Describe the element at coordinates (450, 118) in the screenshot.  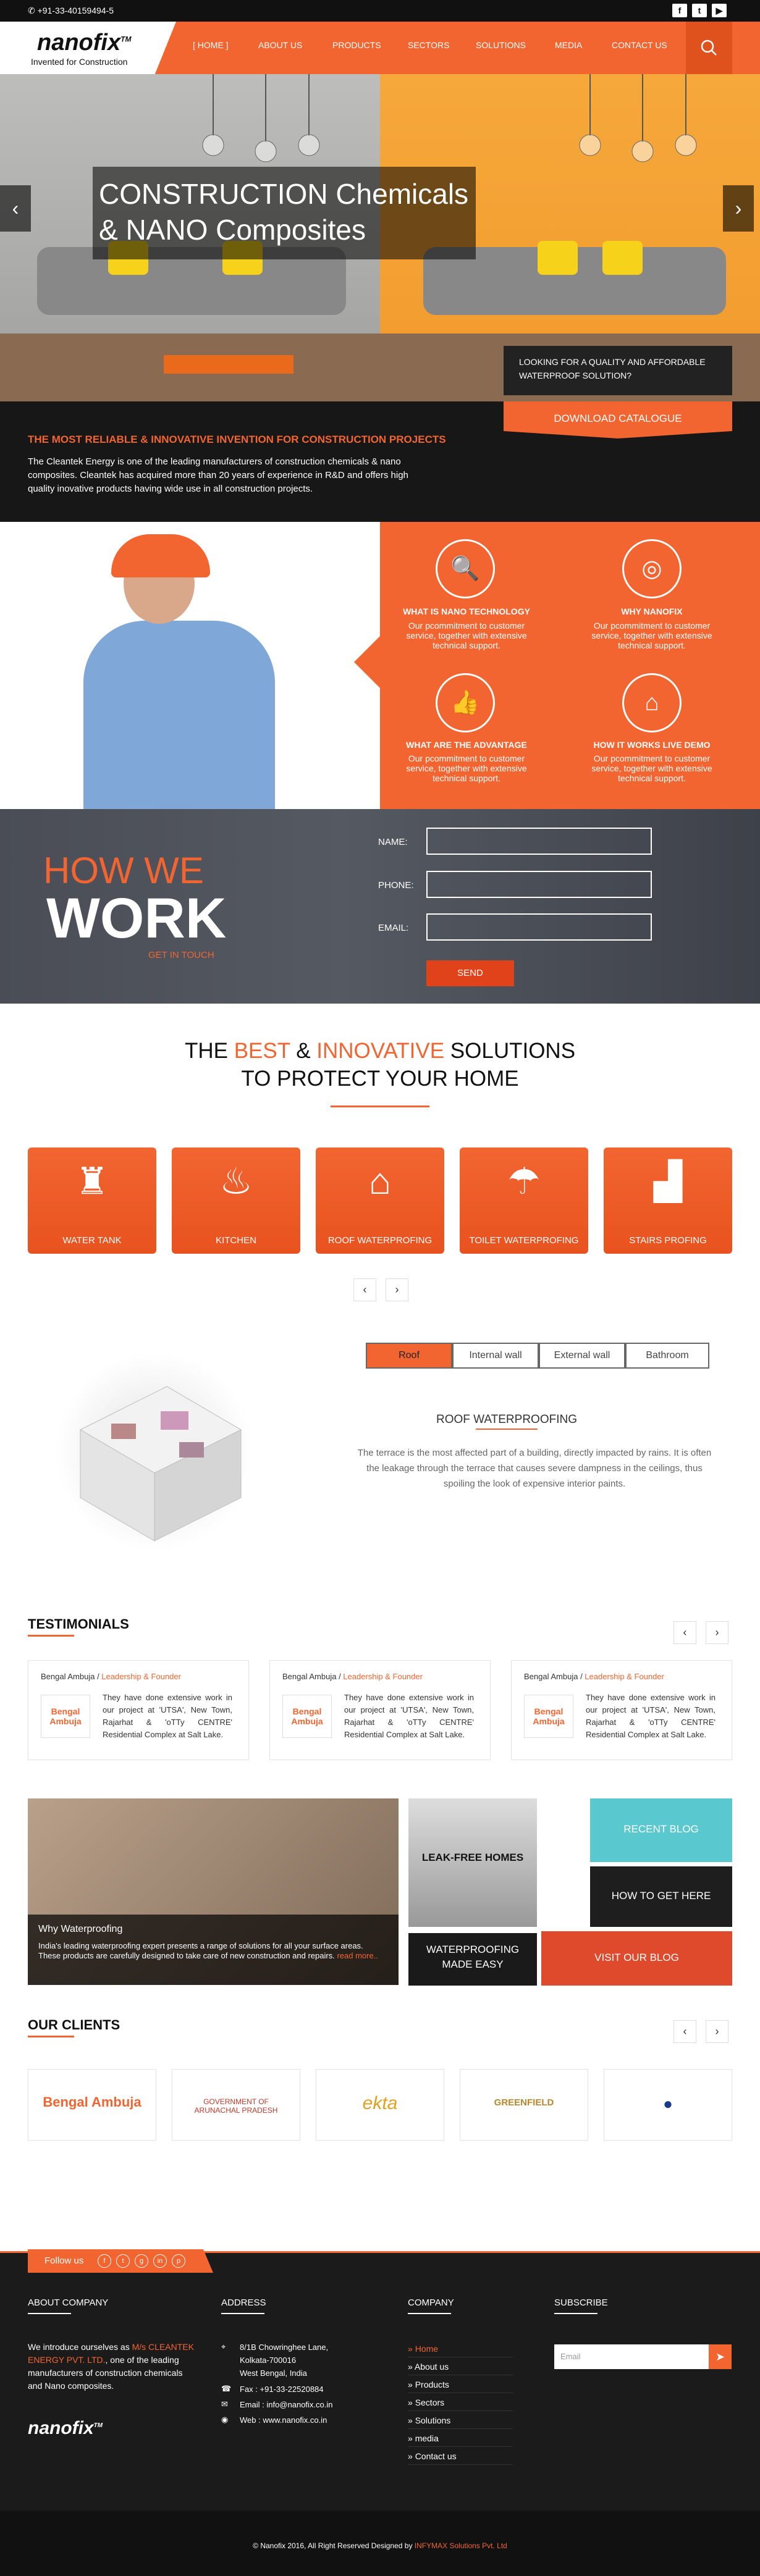
I see `light-bulbs-image` at that location.